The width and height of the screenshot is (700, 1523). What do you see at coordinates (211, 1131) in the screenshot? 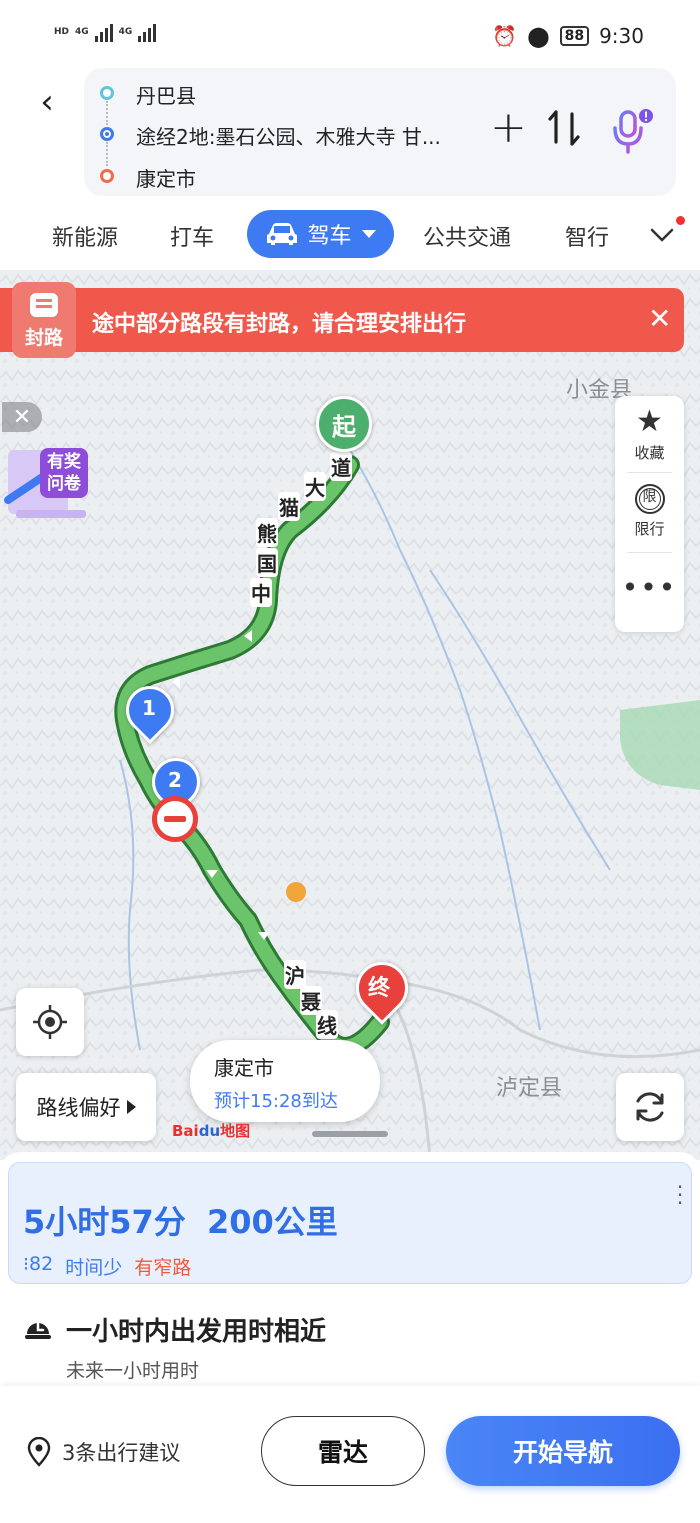
I see `baidu-map-logo: Baidu地图` at bounding box center [211, 1131].